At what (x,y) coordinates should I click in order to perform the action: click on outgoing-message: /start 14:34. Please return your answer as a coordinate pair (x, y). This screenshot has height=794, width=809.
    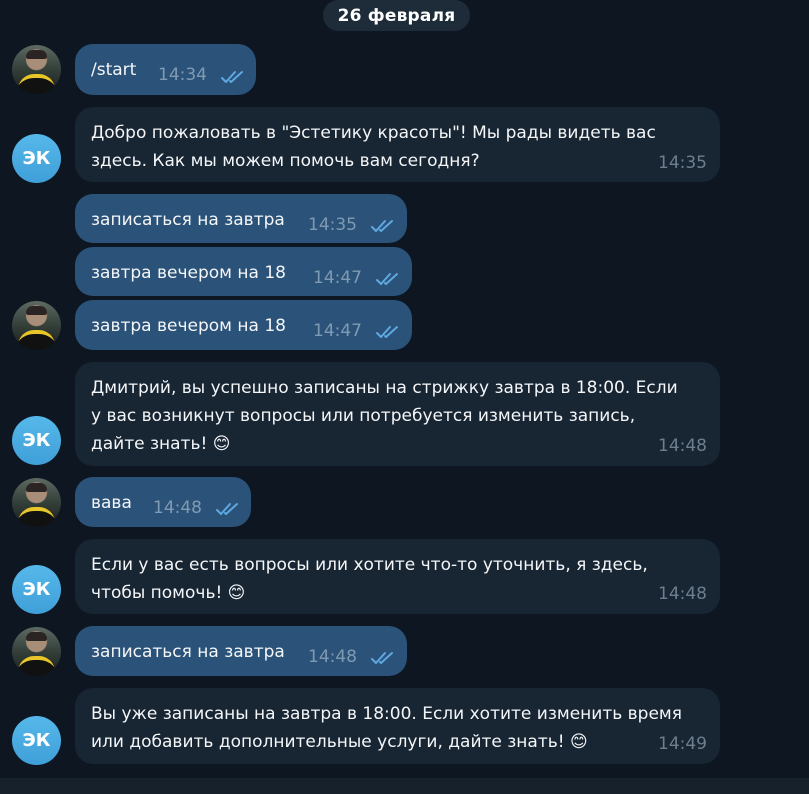
    Looking at the image, I should click on (165, 69).